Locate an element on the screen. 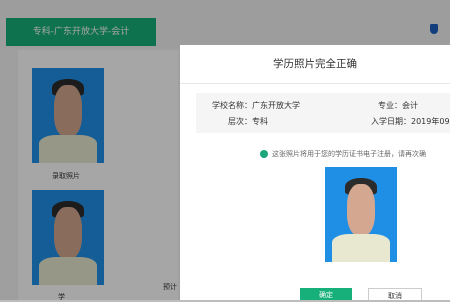 This screenshot has width=450, height=302. confirm-button: 确定 is located at coordinates (326, 294).